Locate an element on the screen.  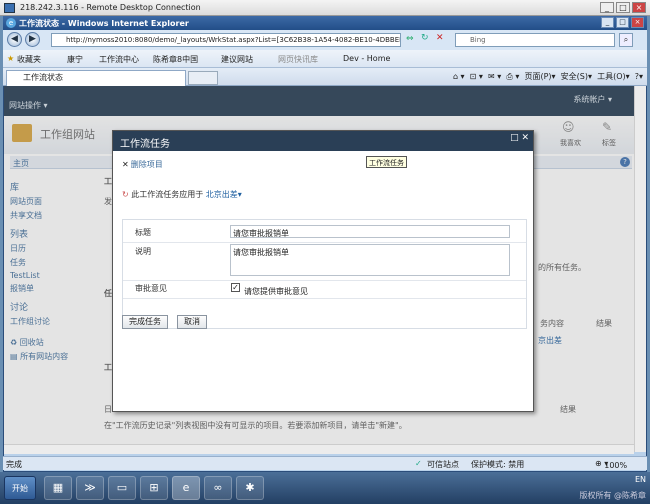
command-bar: ⌂ ▾ ⊡ ▾ ✉ ▾ ⎙ ▾ 页面(P)▾ 安全(S)▾ 工具(O)▾ ?▾ is located at coordinates (547, 76).